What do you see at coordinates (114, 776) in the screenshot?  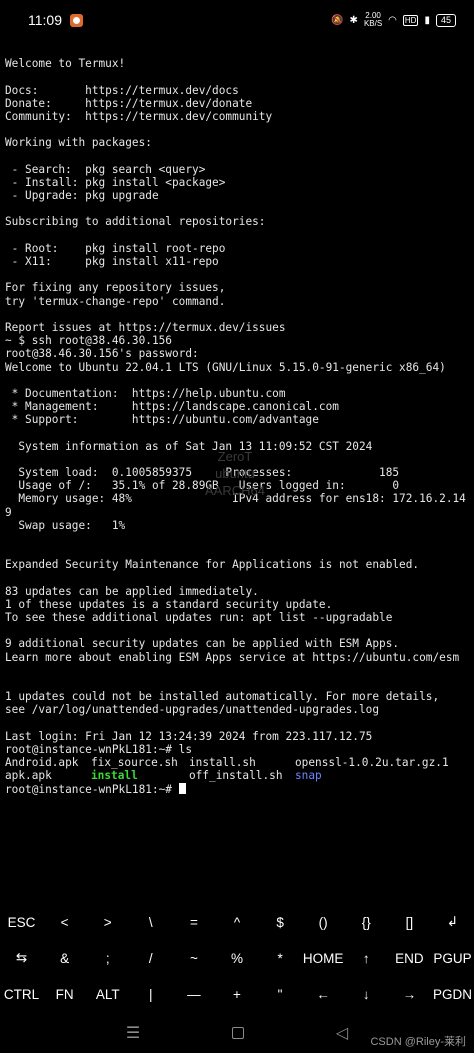 I see `ls-entry: install` at bounding box center [114, 776].